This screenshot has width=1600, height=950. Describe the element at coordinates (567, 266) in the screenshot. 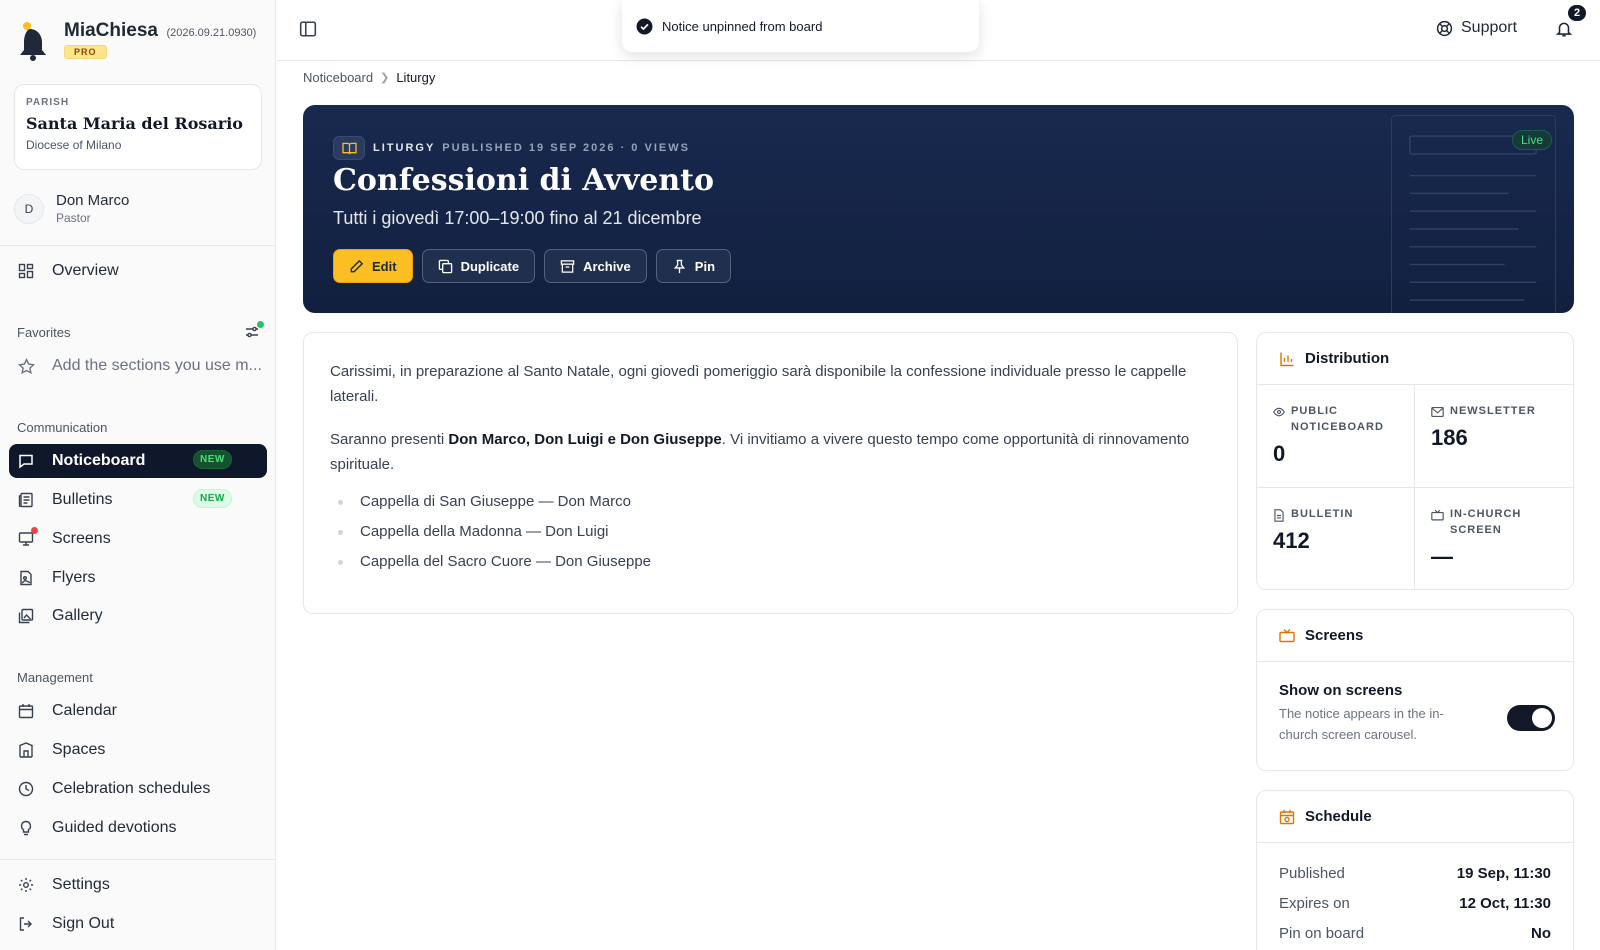

I see `archive-icon` at that location.